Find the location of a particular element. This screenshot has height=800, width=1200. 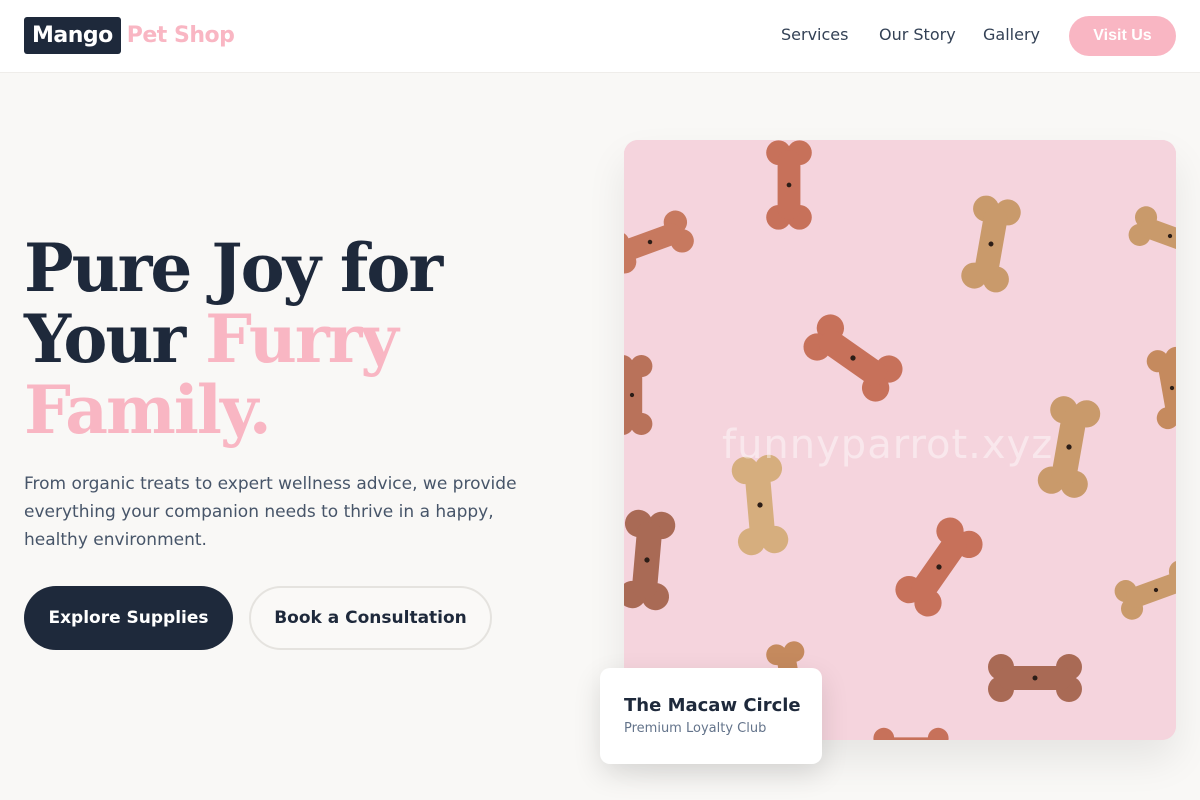

logo-text: Pet Shop is located at coordinates (180, 35).